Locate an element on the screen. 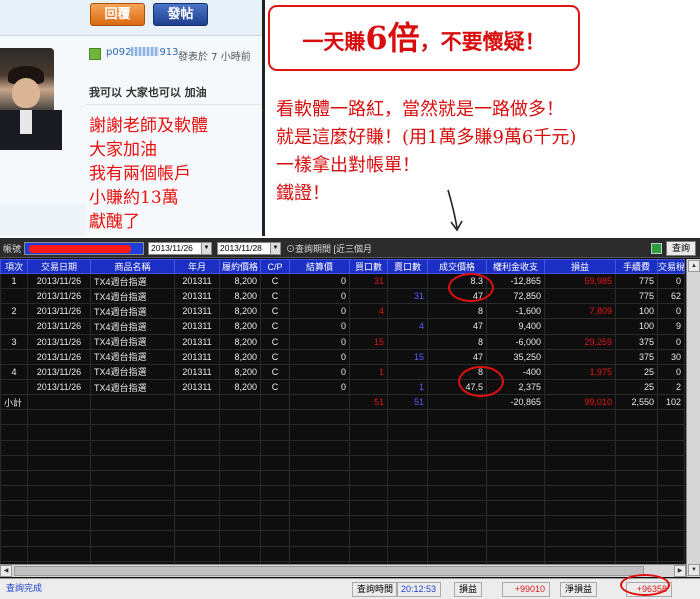 The image size is (700, 599). col-header: 權利金收支 is located at coordinates (515, 266).